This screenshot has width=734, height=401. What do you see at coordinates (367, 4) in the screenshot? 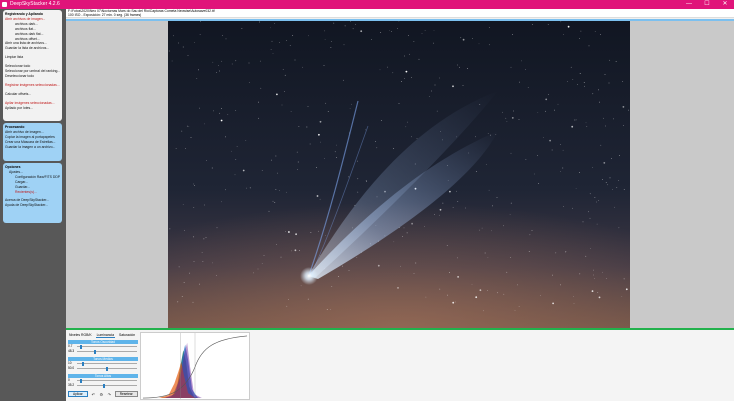
I see `title-bar: DeepSkyStacker 4.2.6 — ☐ ✕` at bounding box center [367, 4].